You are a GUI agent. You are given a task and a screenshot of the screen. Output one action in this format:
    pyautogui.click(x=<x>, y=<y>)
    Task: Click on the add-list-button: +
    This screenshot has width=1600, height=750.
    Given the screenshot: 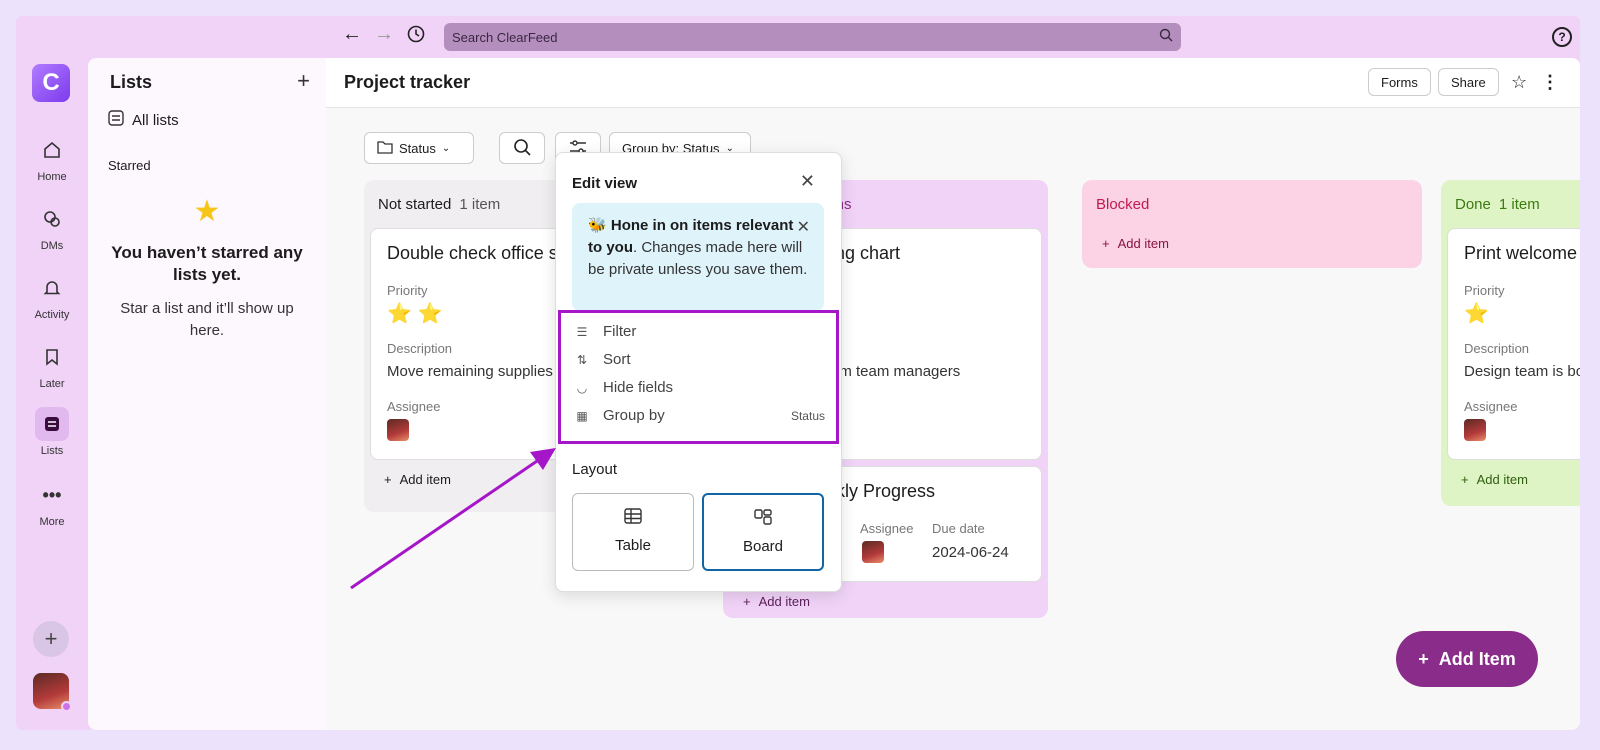 What is the action you would take?
    pyautogui.click(x=303, y=81)
    